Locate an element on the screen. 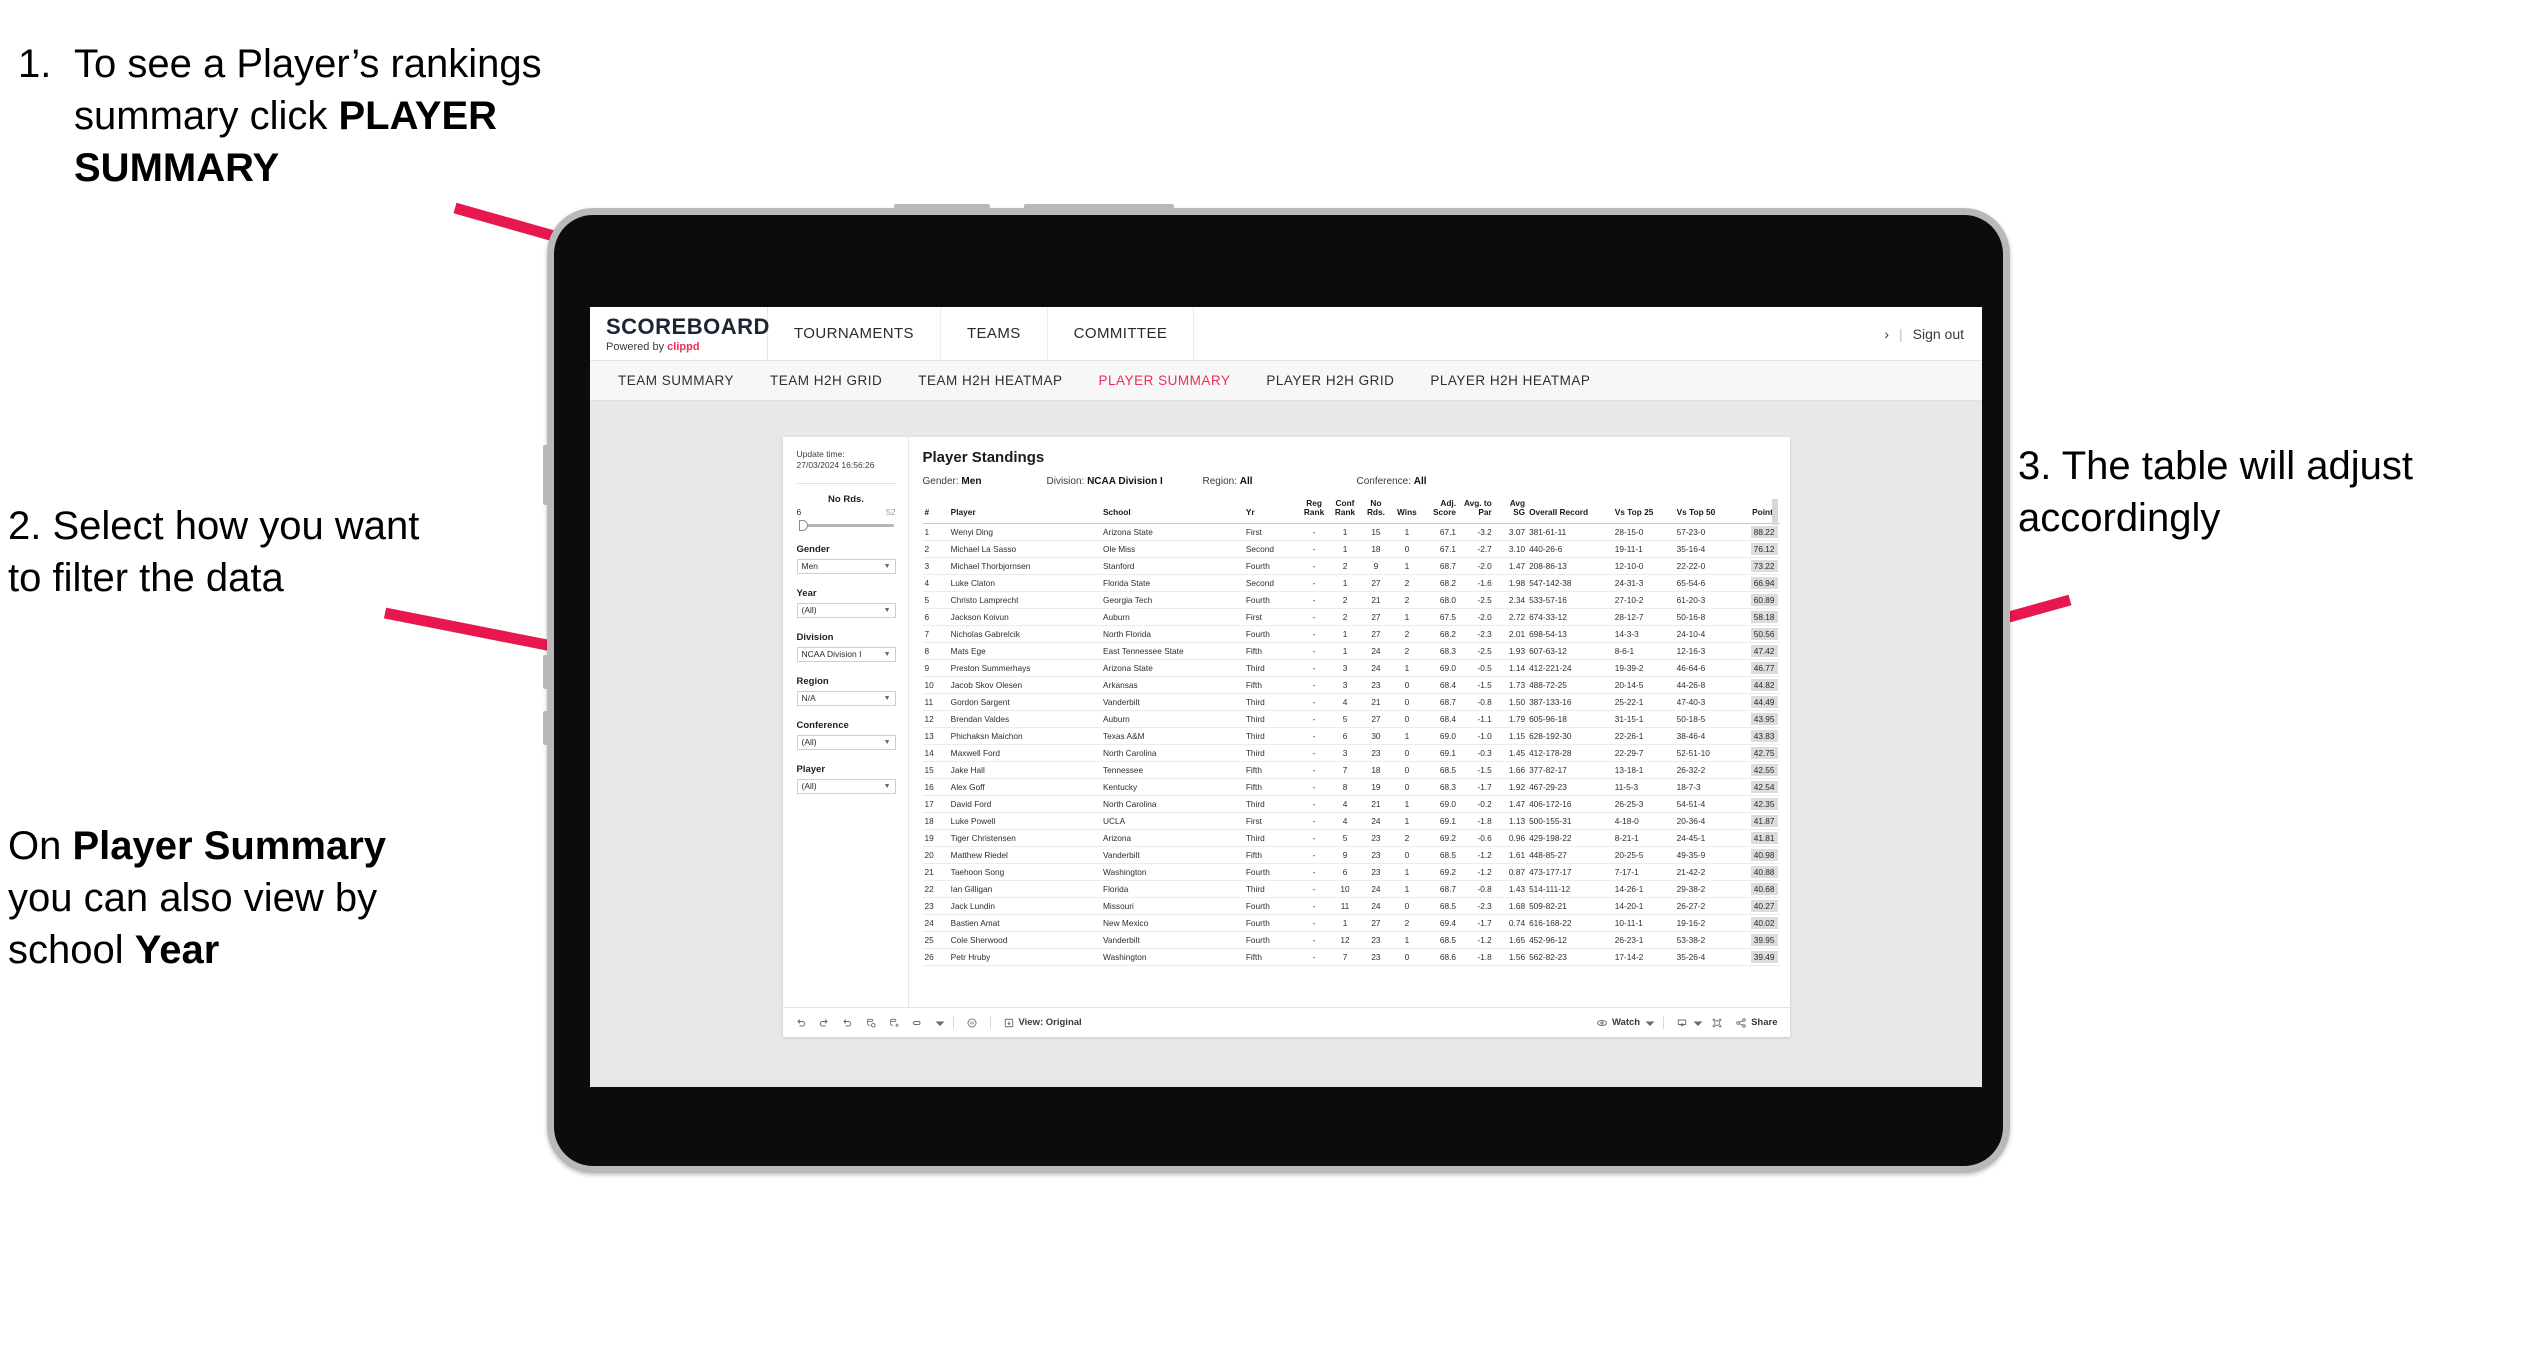 Image resolution: width=2526 pixels, height=1359 pixels. col-overall-record: Overall Record is located at coordinates (1570, 511).